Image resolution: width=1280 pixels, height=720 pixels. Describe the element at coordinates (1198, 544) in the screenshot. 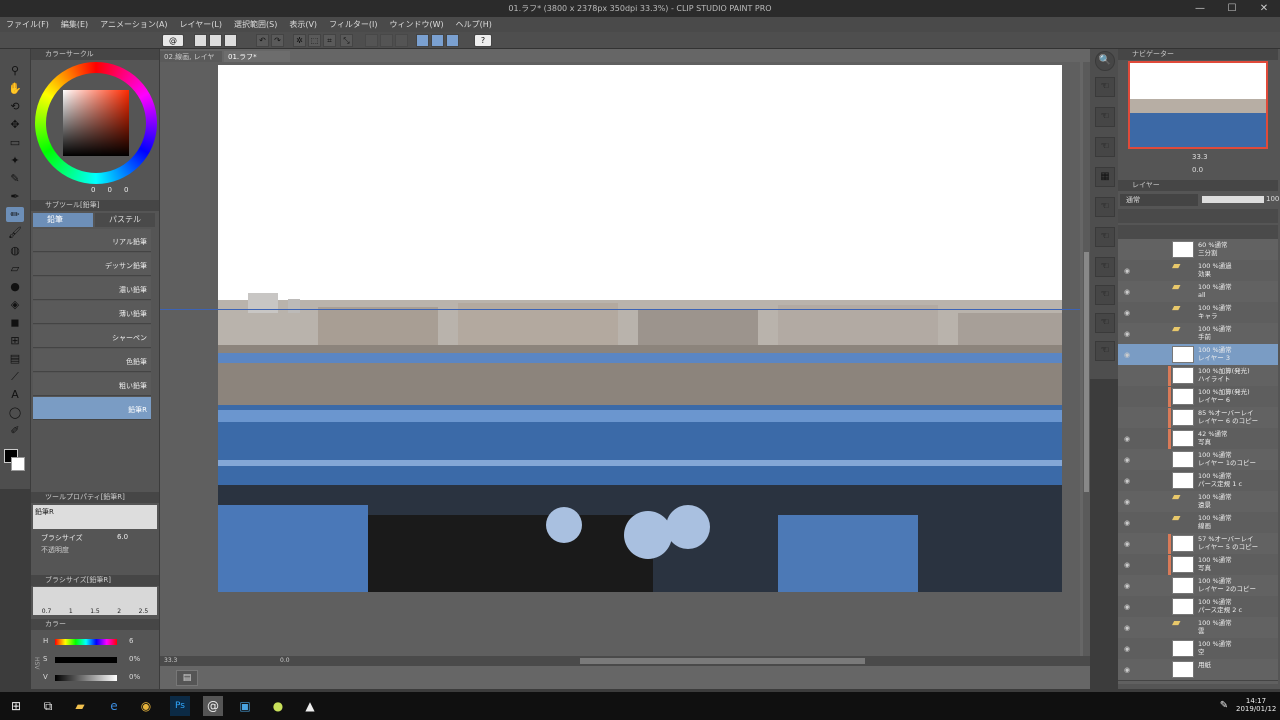

I see `layer-row: ◉ 57 %オーバーレイ レイヤー 5 のコピー` at that location.